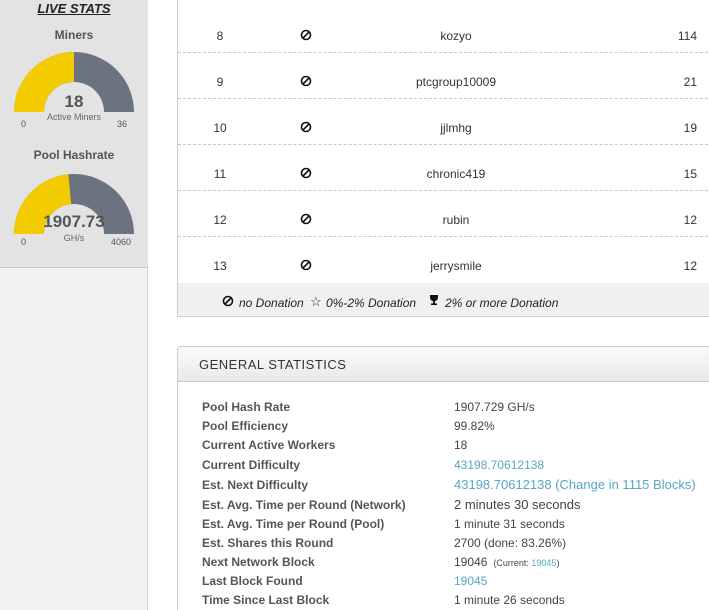 The height and width of the screenshot is (610, 709). I want to click on stat-label: Next Network Block, so click(258, 562).